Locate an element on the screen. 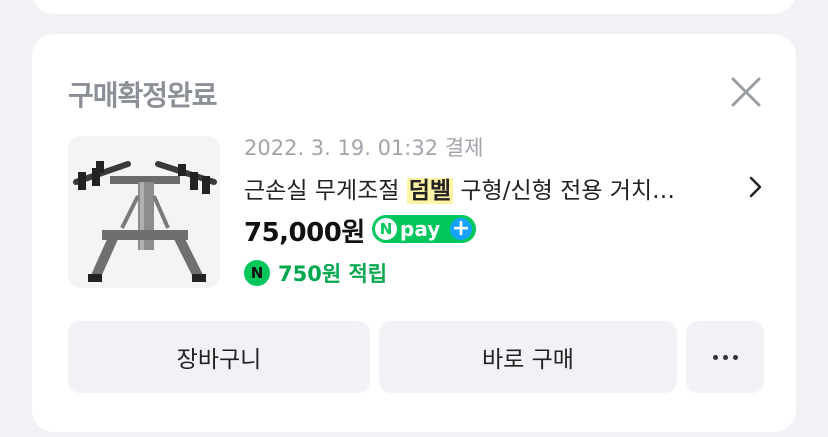 Image resolution: width=828 pixels, height=437 pixels. add-to-cart-button: 장바구니 is located at coordinates (219, 357).